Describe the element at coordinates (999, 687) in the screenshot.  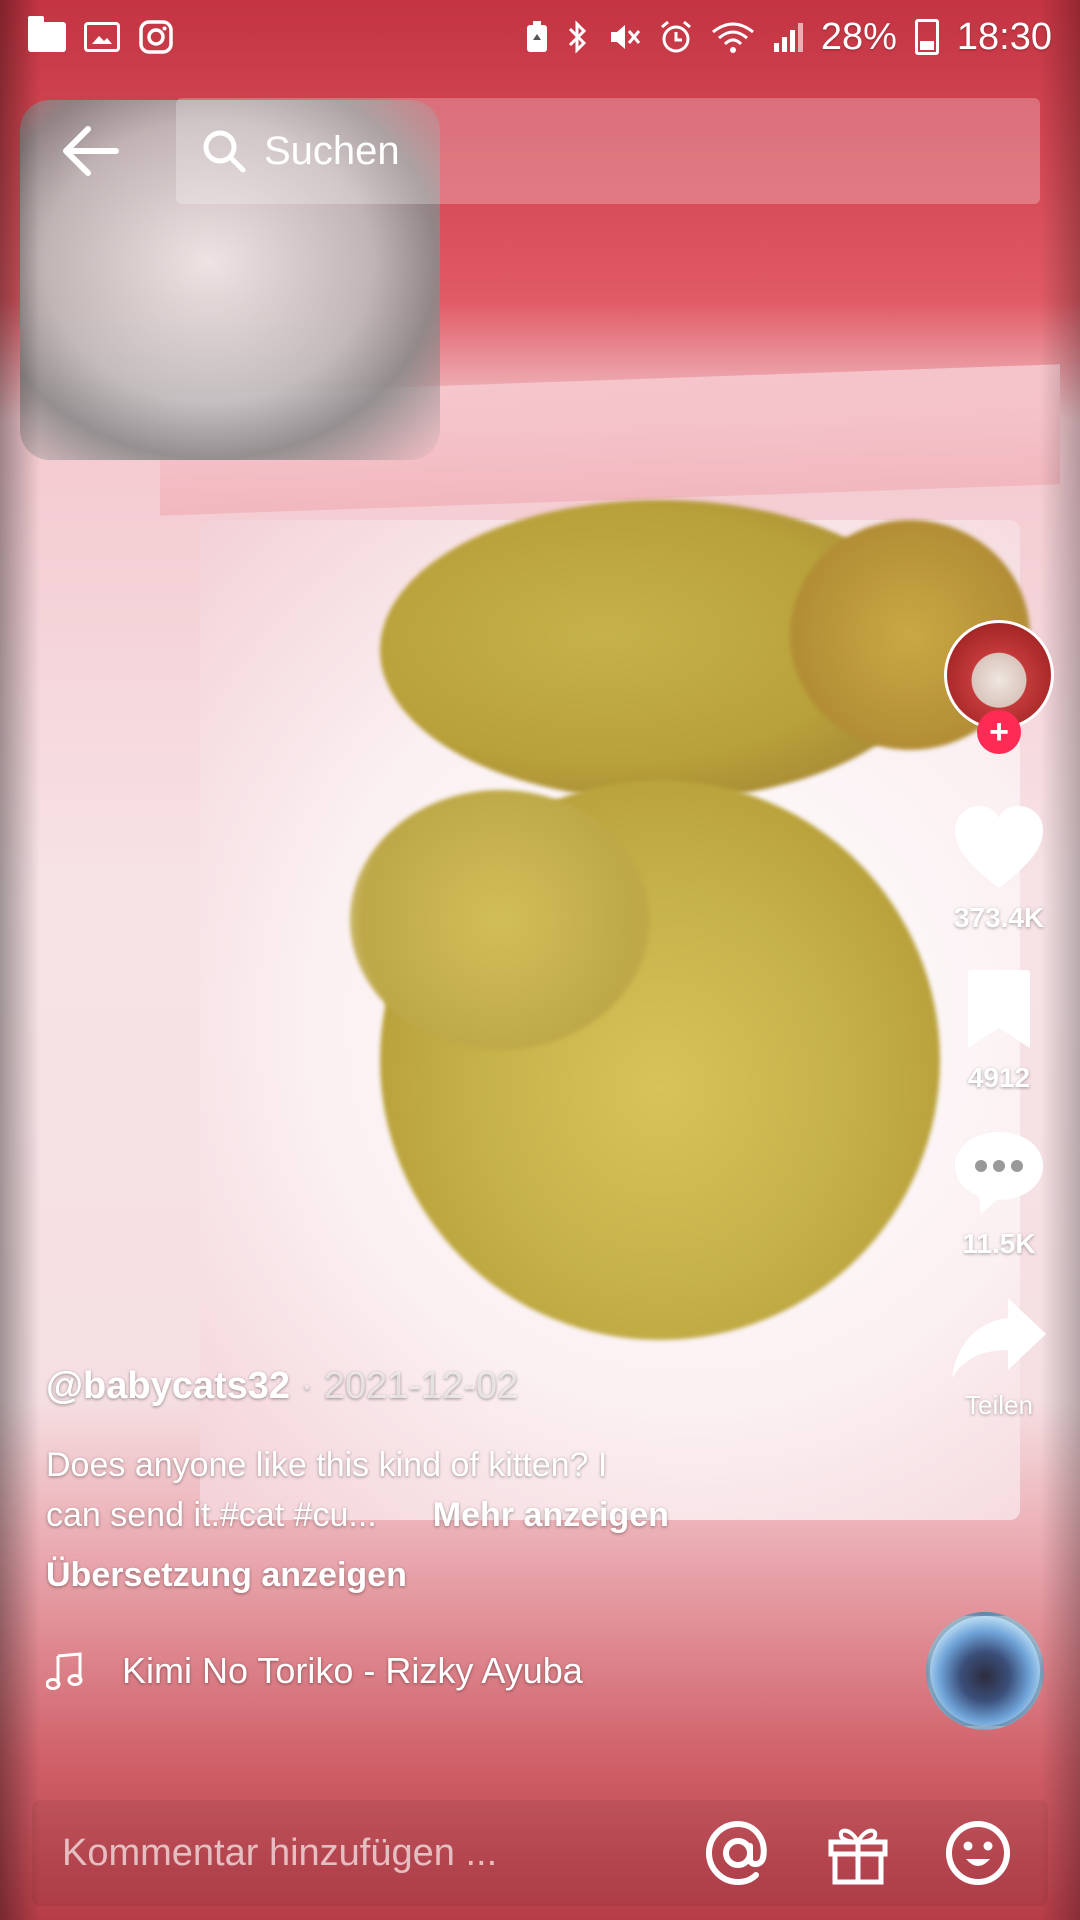
I see `creator-avatar-group: +` at that location.